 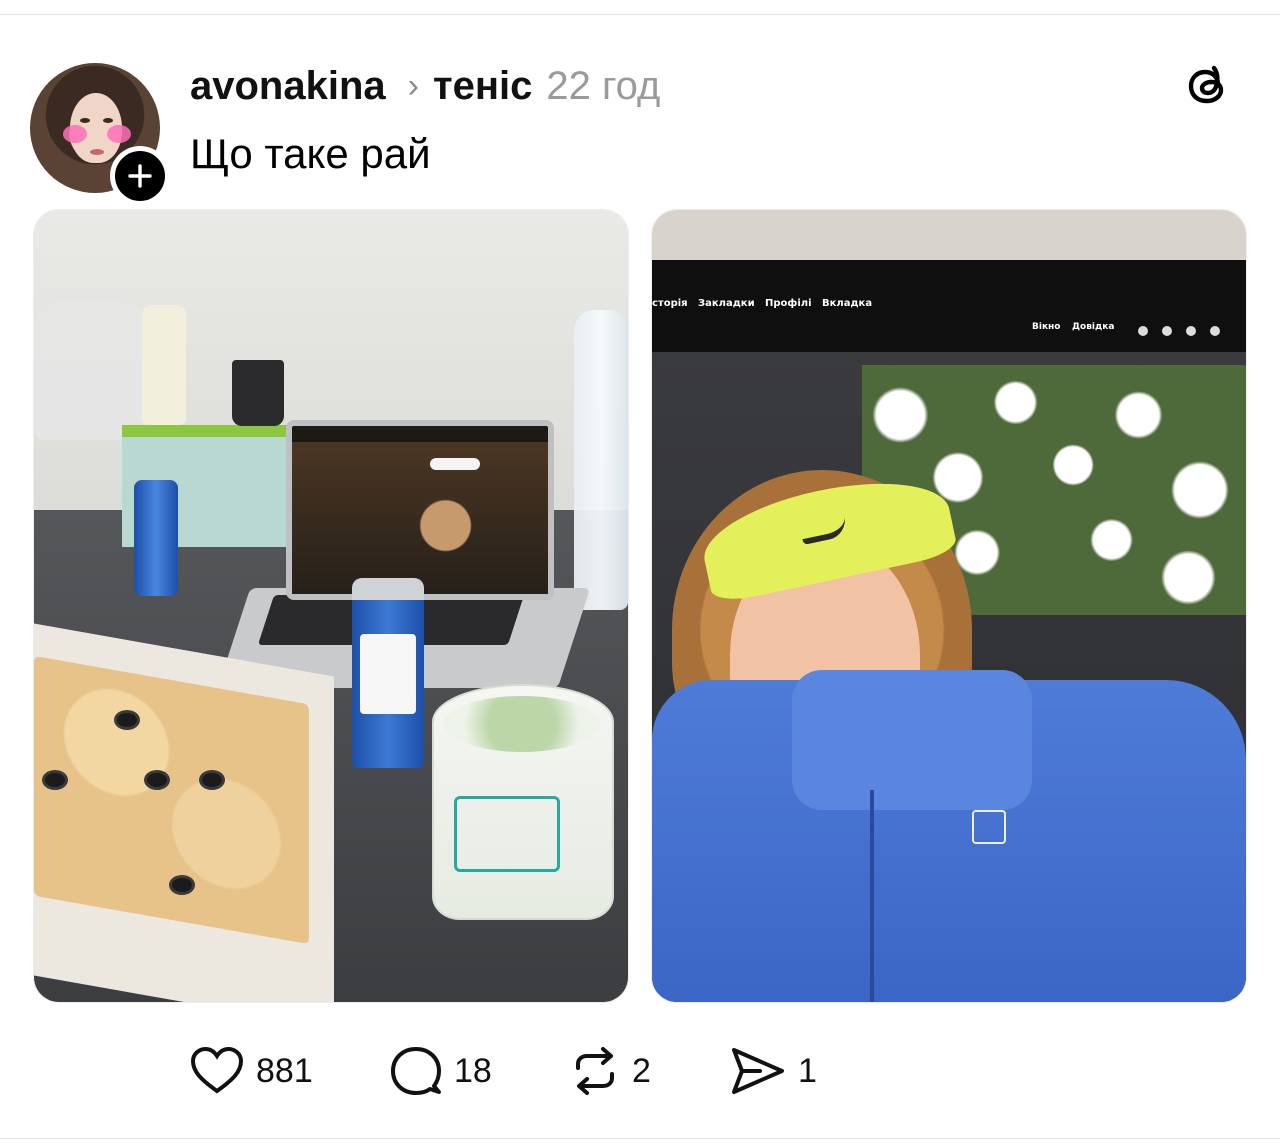 I want to click on photo-laptop-screen, so click(x=420, y=510).